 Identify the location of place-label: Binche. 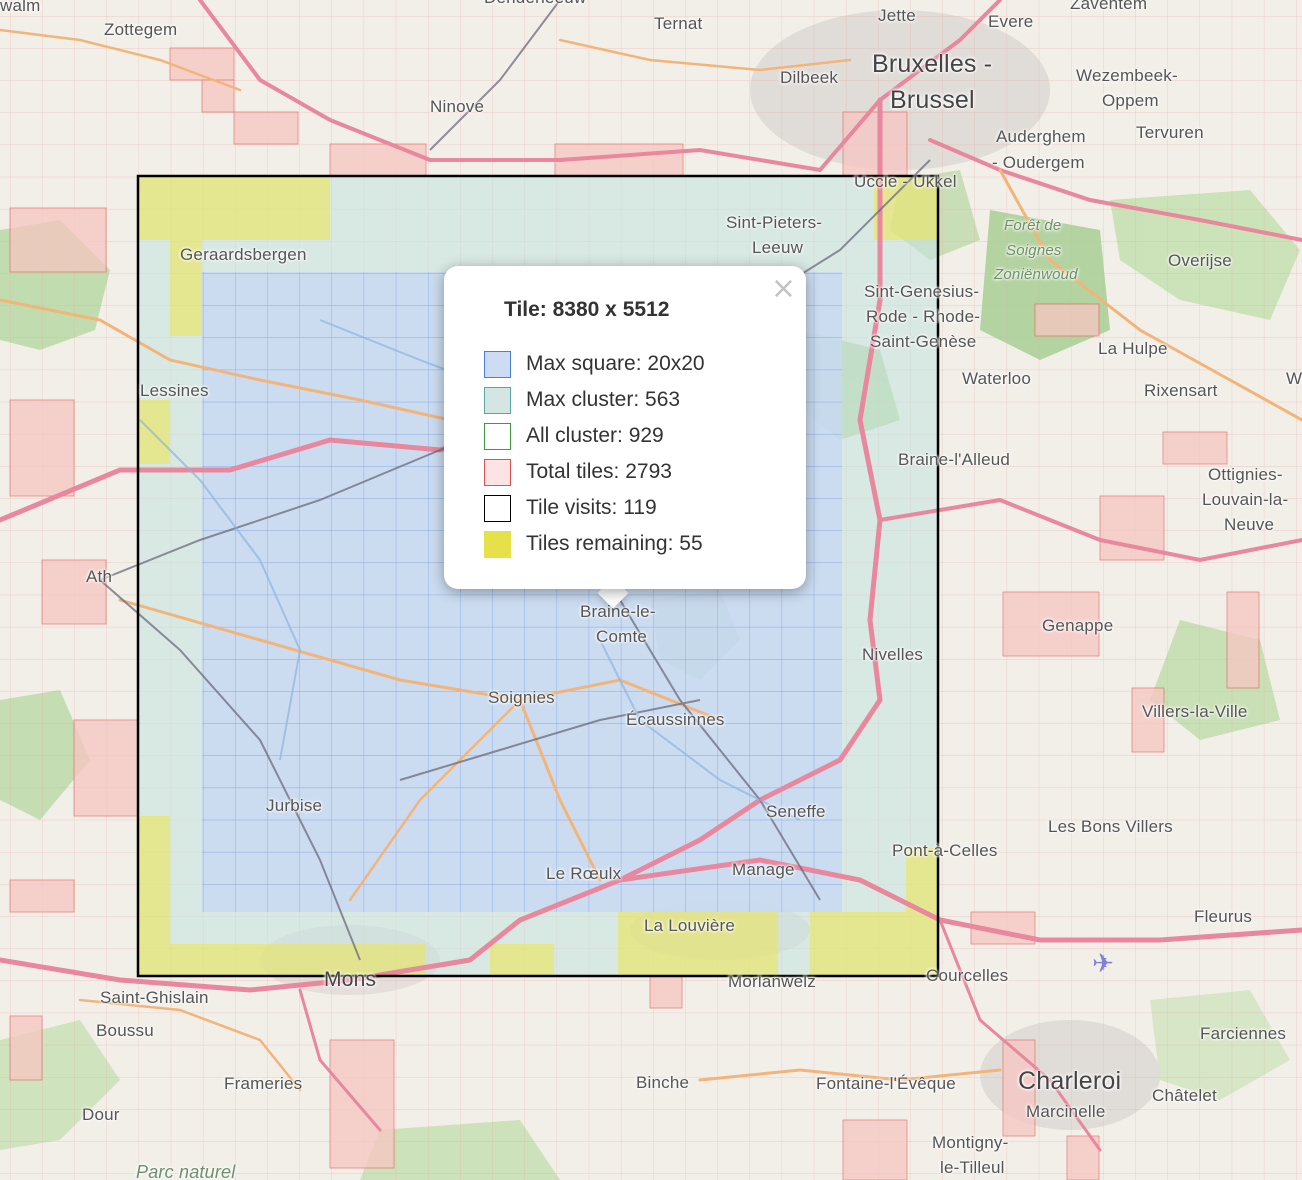
(663, 1082).